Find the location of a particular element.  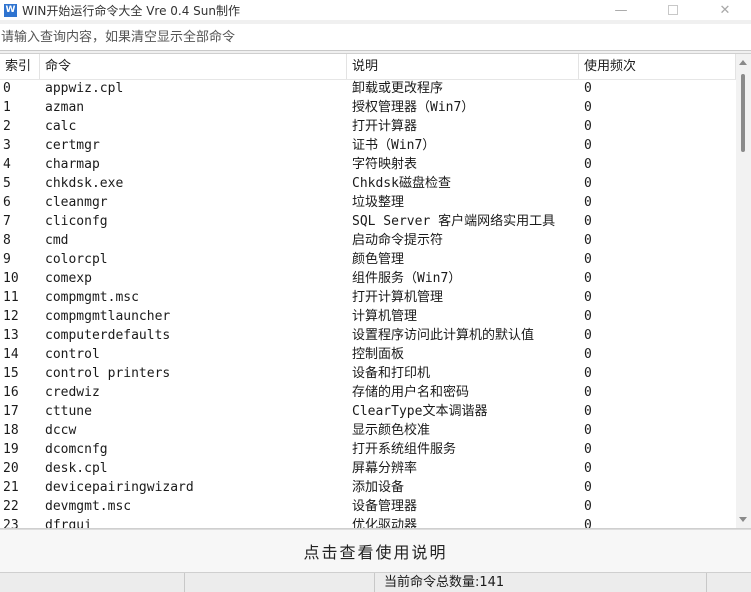

table-row: 6 cleanmgr 垃圾整理 0 is located at coordinates (368, 202).